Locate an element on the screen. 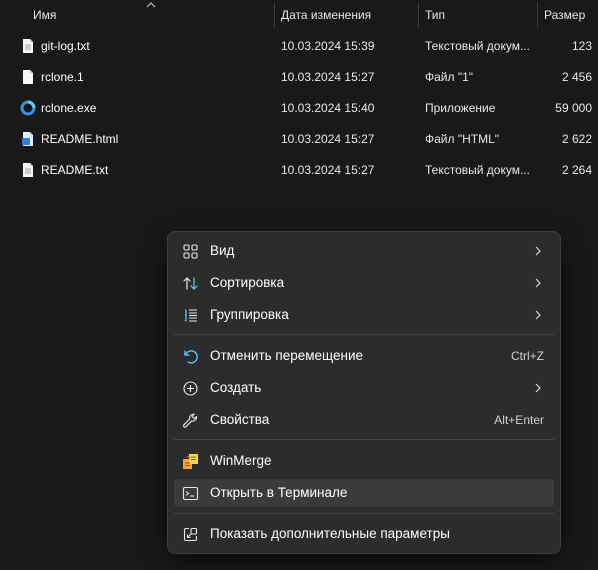  file-size: 2 622 is located at coordinates (576, 139).